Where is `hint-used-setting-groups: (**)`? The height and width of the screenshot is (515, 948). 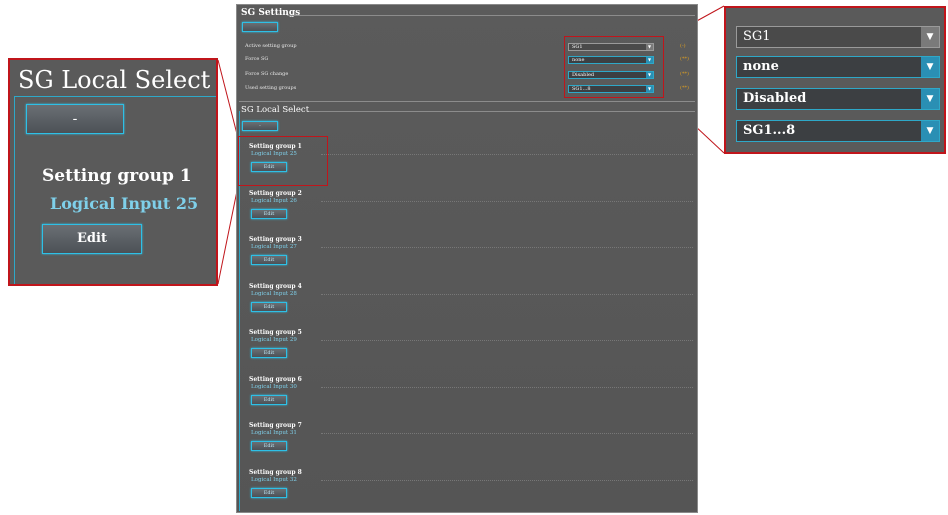 hint-used-setting-groups: (**) is located at coordinates (684, 88).